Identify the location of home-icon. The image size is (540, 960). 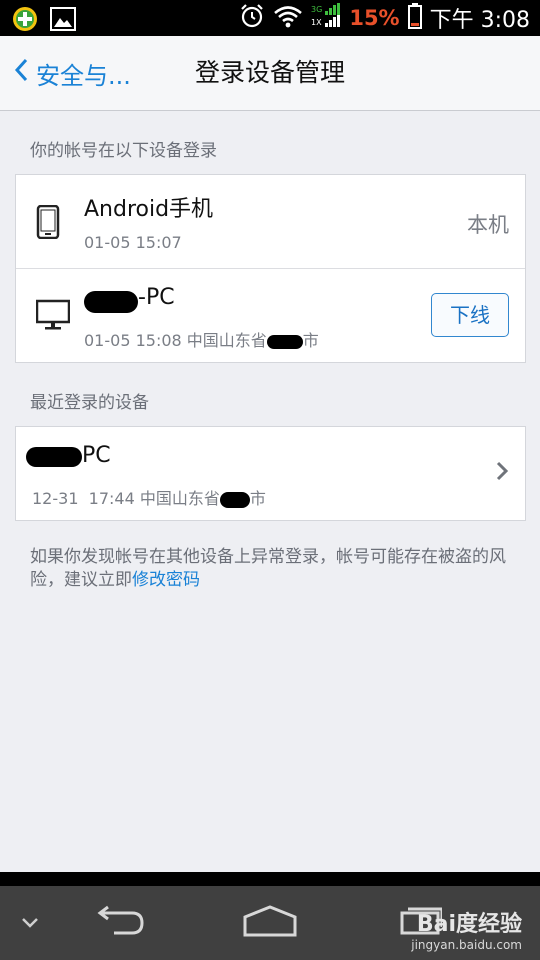
(270, 923).